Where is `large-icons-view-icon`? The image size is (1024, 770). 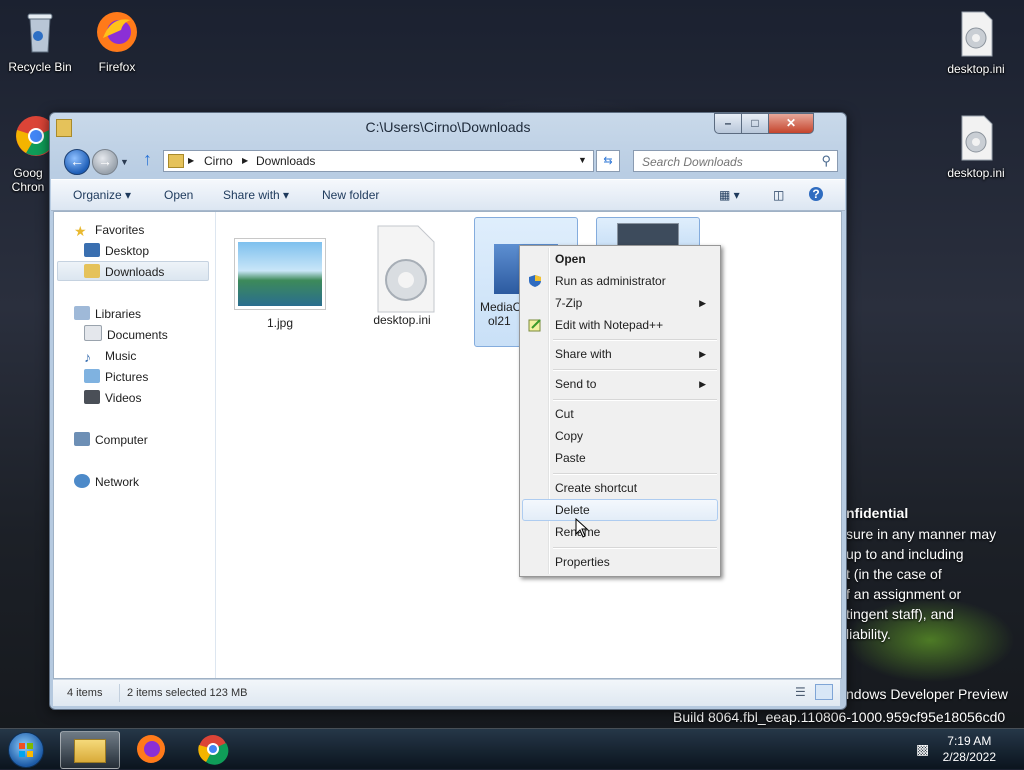
large-icons-view-icon is located at coordinates (824, 692).